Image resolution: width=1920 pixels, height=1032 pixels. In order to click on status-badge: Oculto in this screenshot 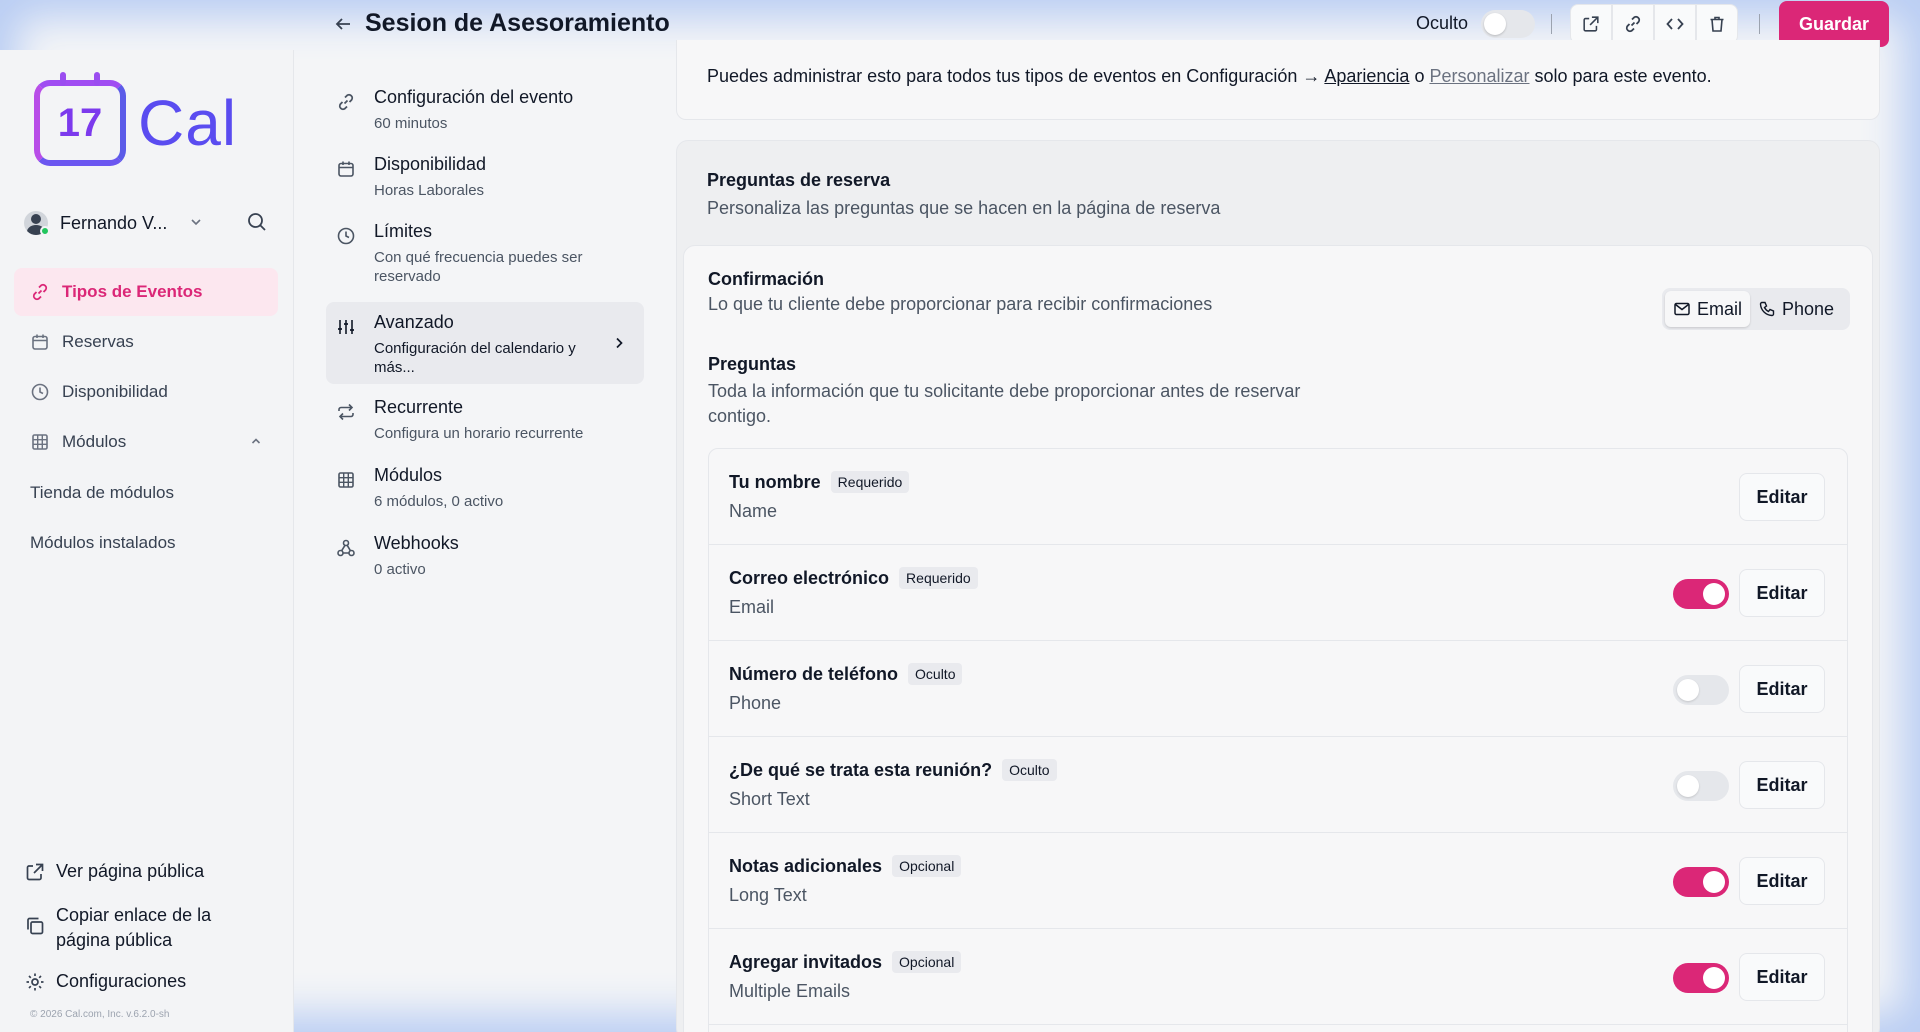, I will do `click(1029, 770)`.